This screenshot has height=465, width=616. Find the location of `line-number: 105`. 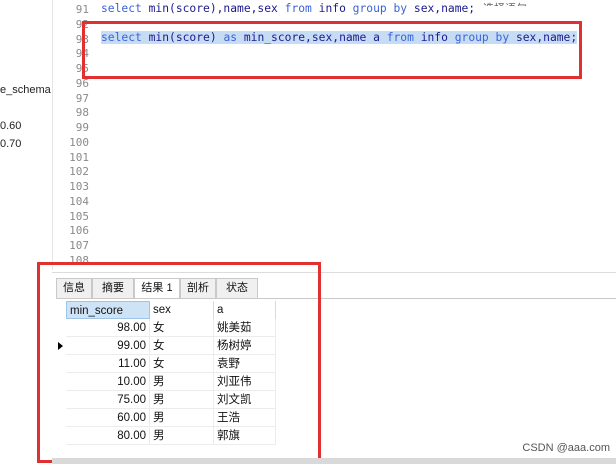

line-number: 105 is located at coordinates (79, 216).